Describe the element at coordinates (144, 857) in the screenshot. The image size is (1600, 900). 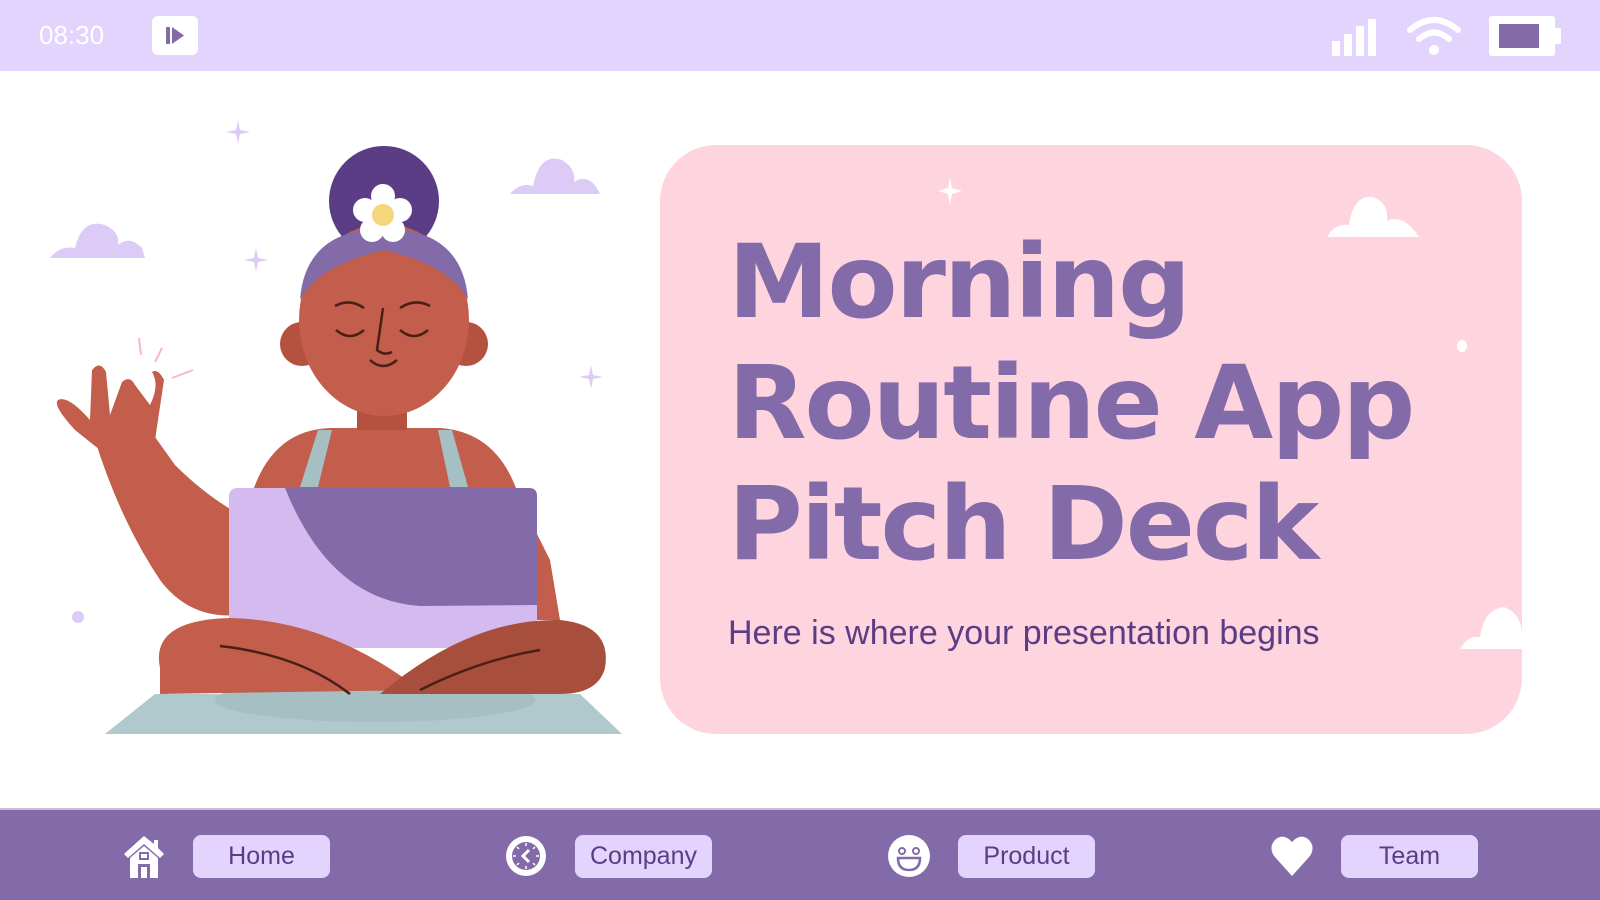
I see `home-icon` at that location.